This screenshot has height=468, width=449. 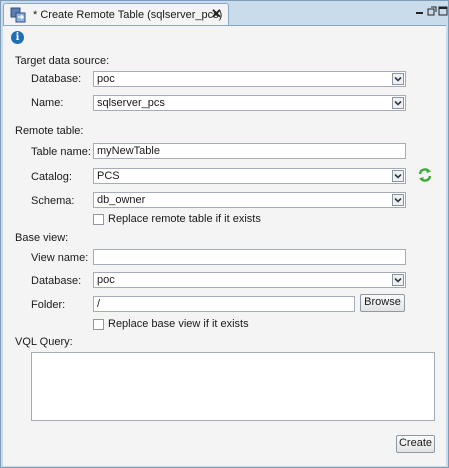 What do you see at coordinates (47, 103) in the screenshot?
I see `target-name-label: Name:` at bounding box center [47, 103].